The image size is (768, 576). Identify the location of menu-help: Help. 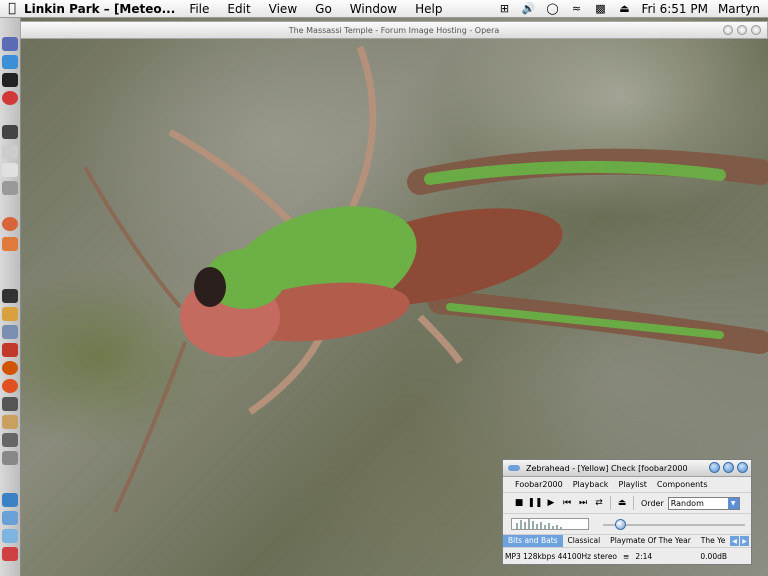
(428, 9).